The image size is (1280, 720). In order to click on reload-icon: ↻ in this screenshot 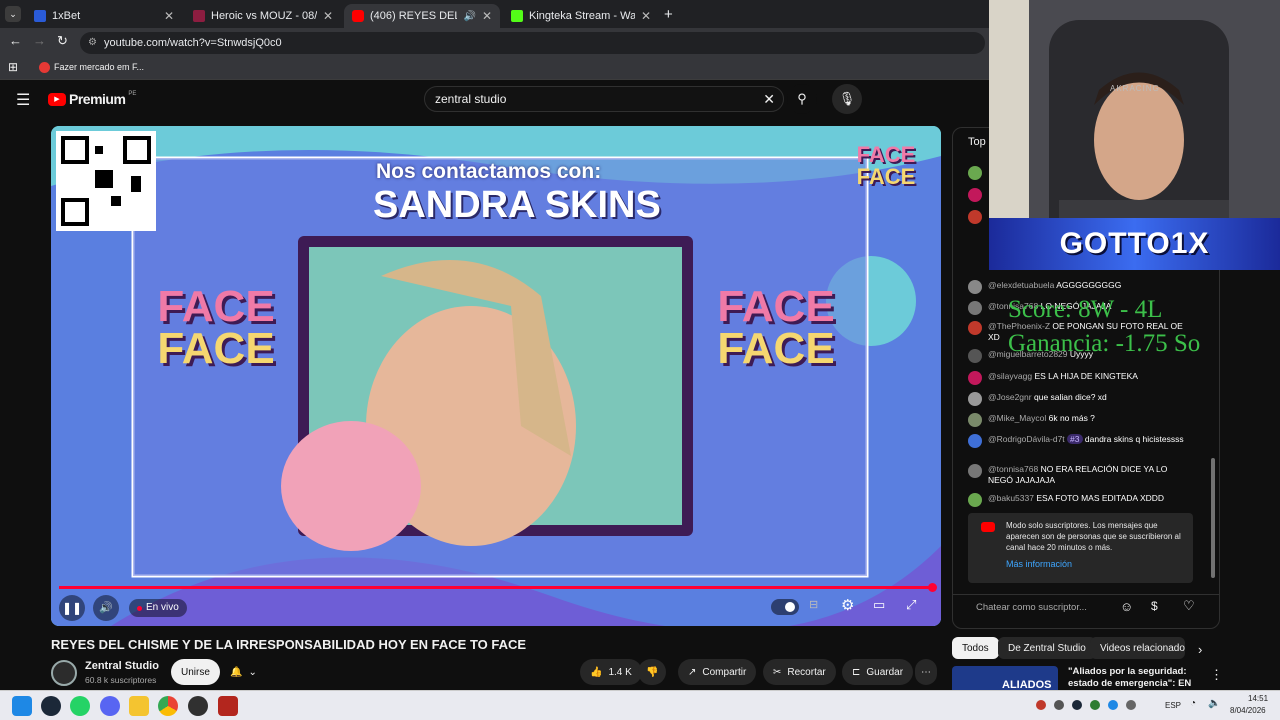, I will do `click(62, 41)`.